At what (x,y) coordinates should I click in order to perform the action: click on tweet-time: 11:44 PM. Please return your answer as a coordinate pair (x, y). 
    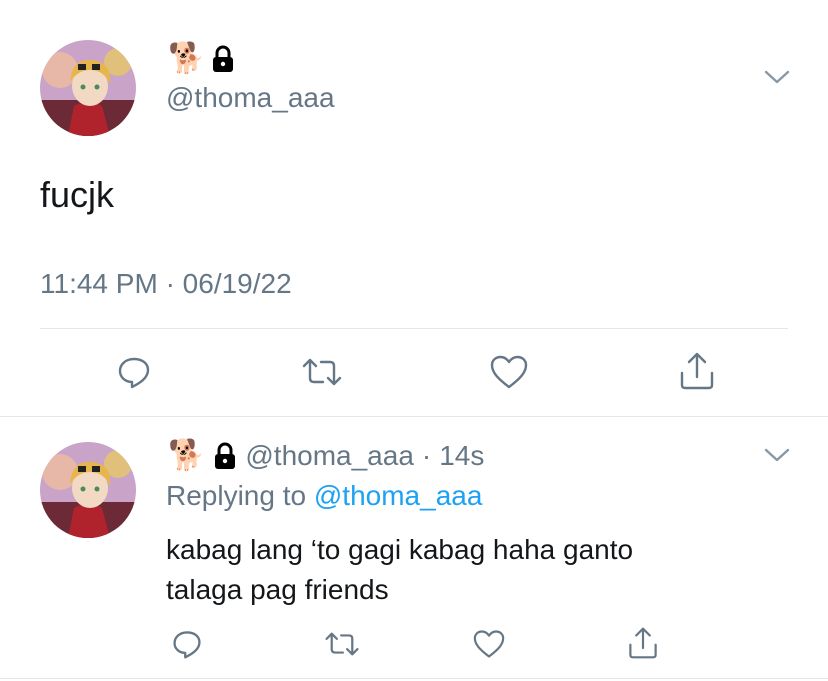
    Looking at the image, I should click on (99, 283).